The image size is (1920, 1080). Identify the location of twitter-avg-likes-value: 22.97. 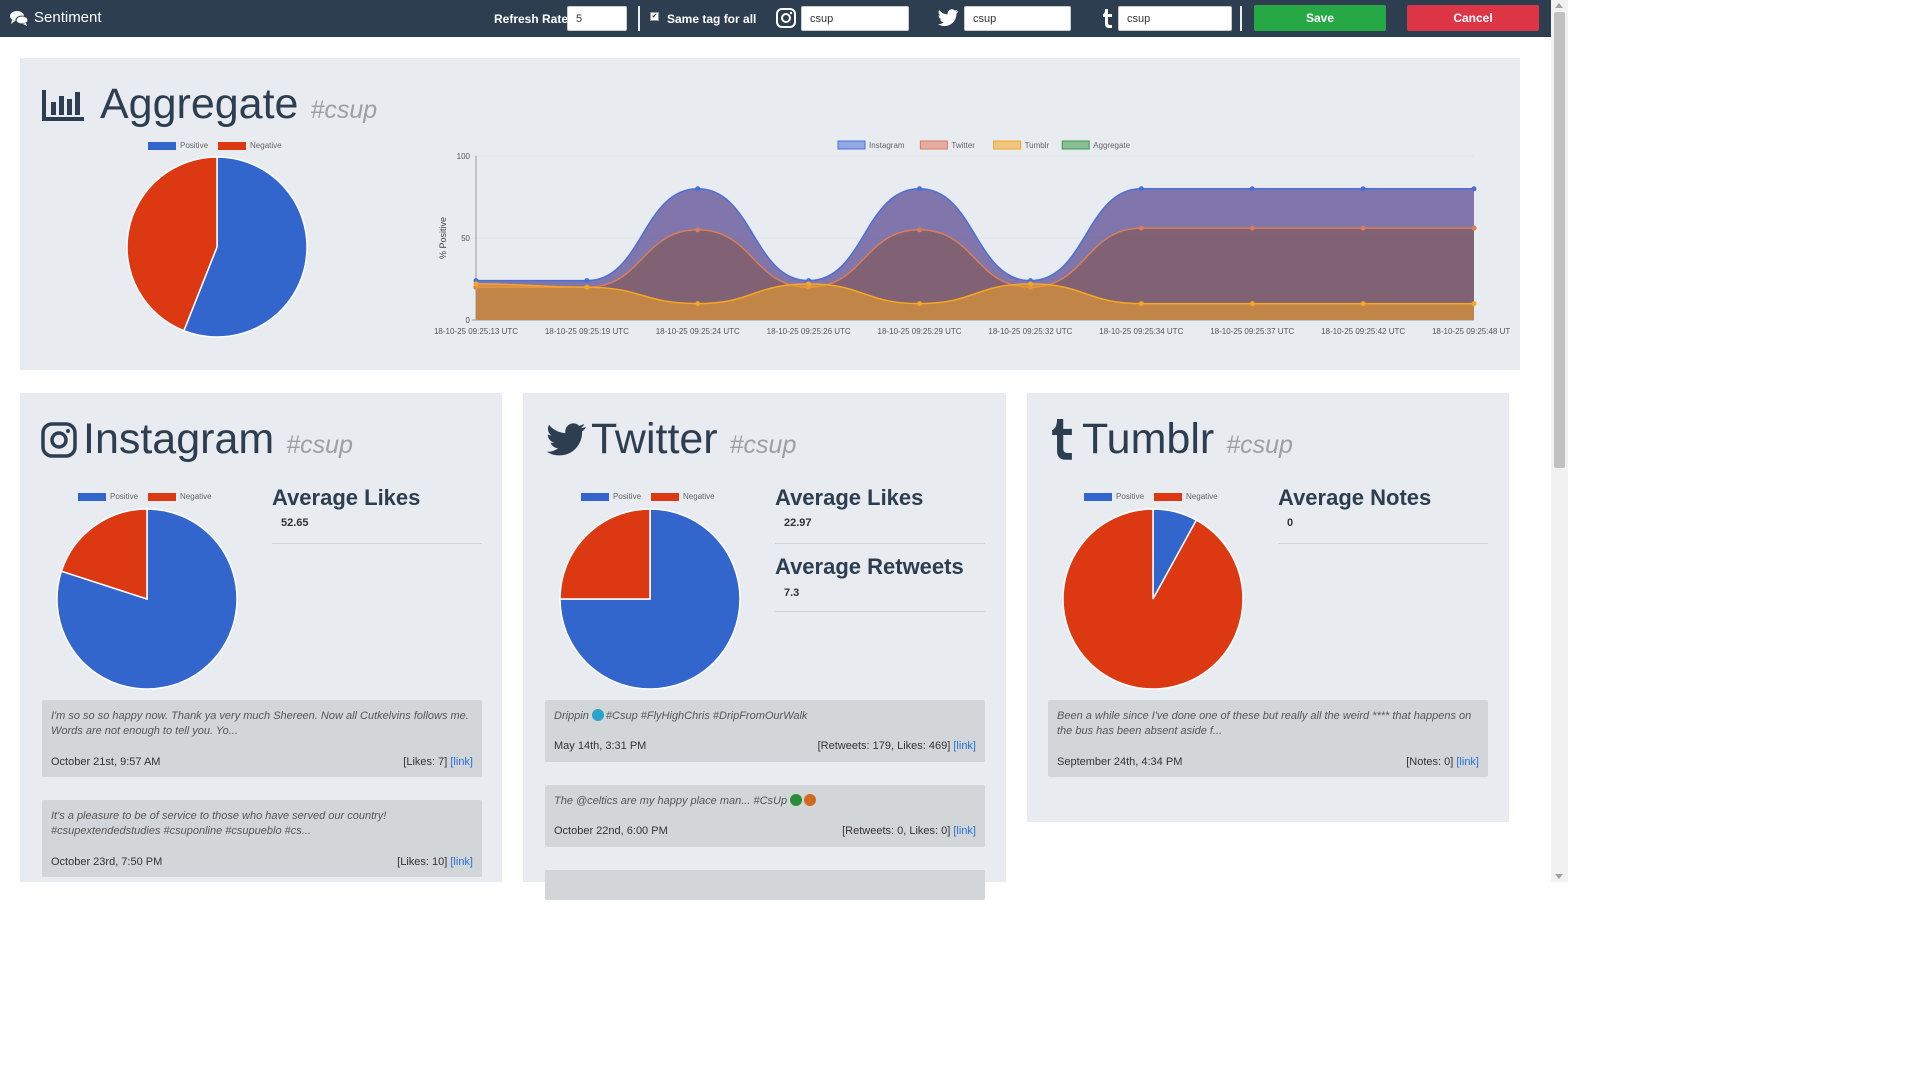
(798, 523).